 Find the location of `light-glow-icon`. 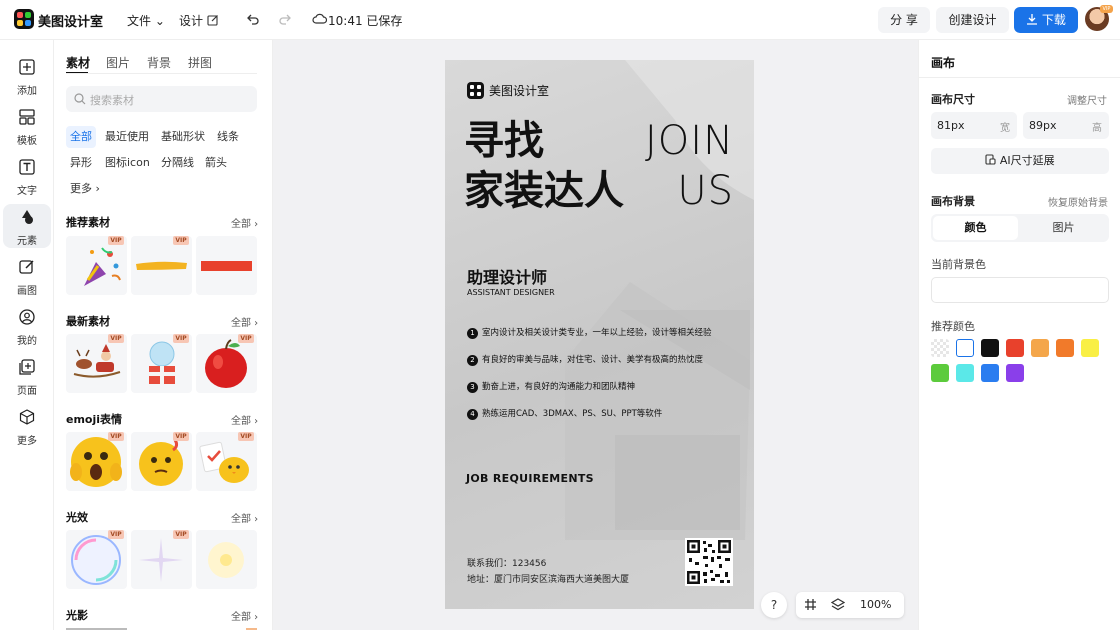

light-glow-icon is located at coordinates (226, 560).